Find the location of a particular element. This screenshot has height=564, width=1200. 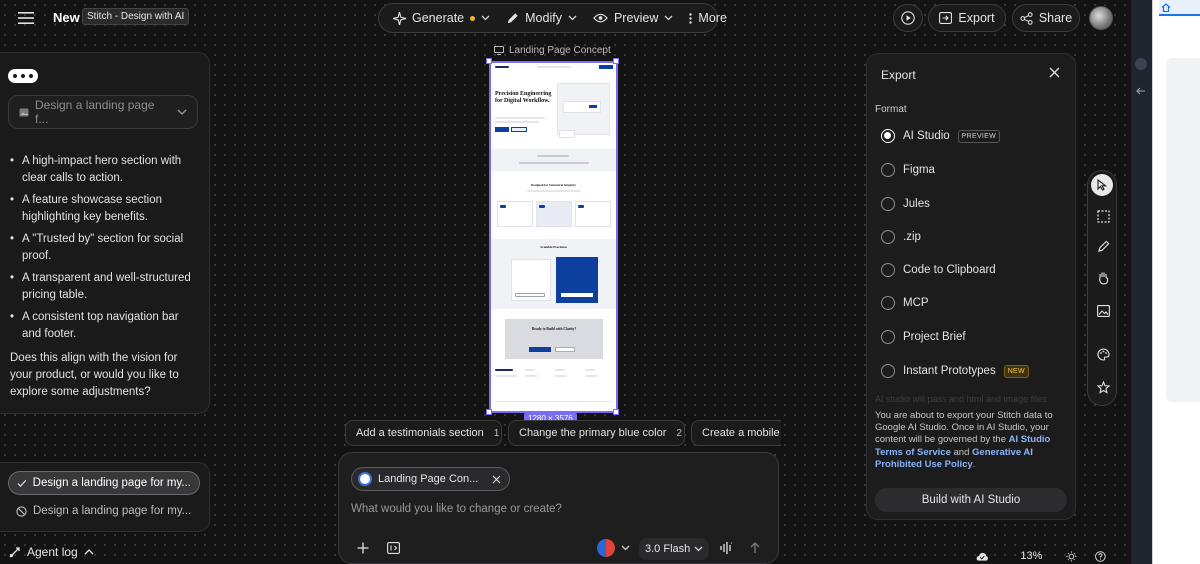

home-icon is located at coordinates (1166, 7).